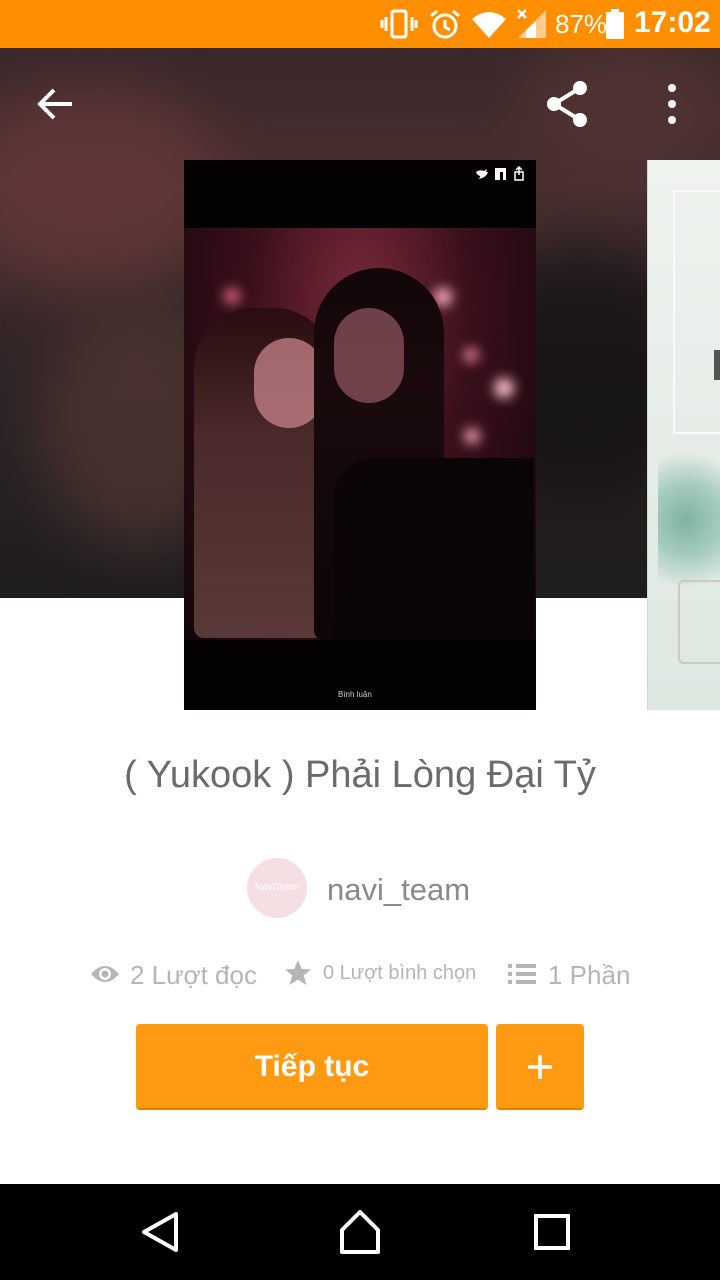 The width and height of the screenshot is (720, 1280). I want to click on story-stats: 2 Lượt đọc 0 Lượt bình chọn 1 Phần, so click(360, 976).